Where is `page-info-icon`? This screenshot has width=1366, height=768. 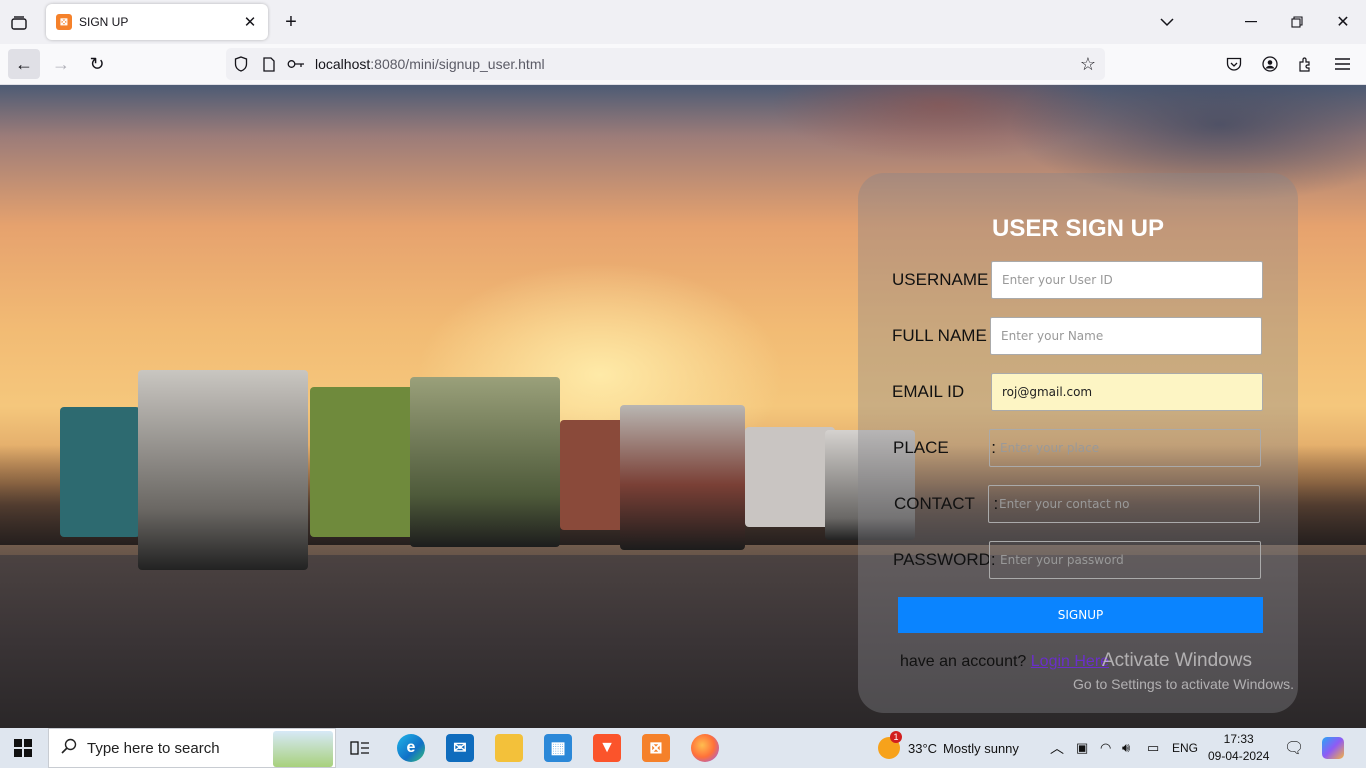 page-info-icon is located at coordinates (269, 64).